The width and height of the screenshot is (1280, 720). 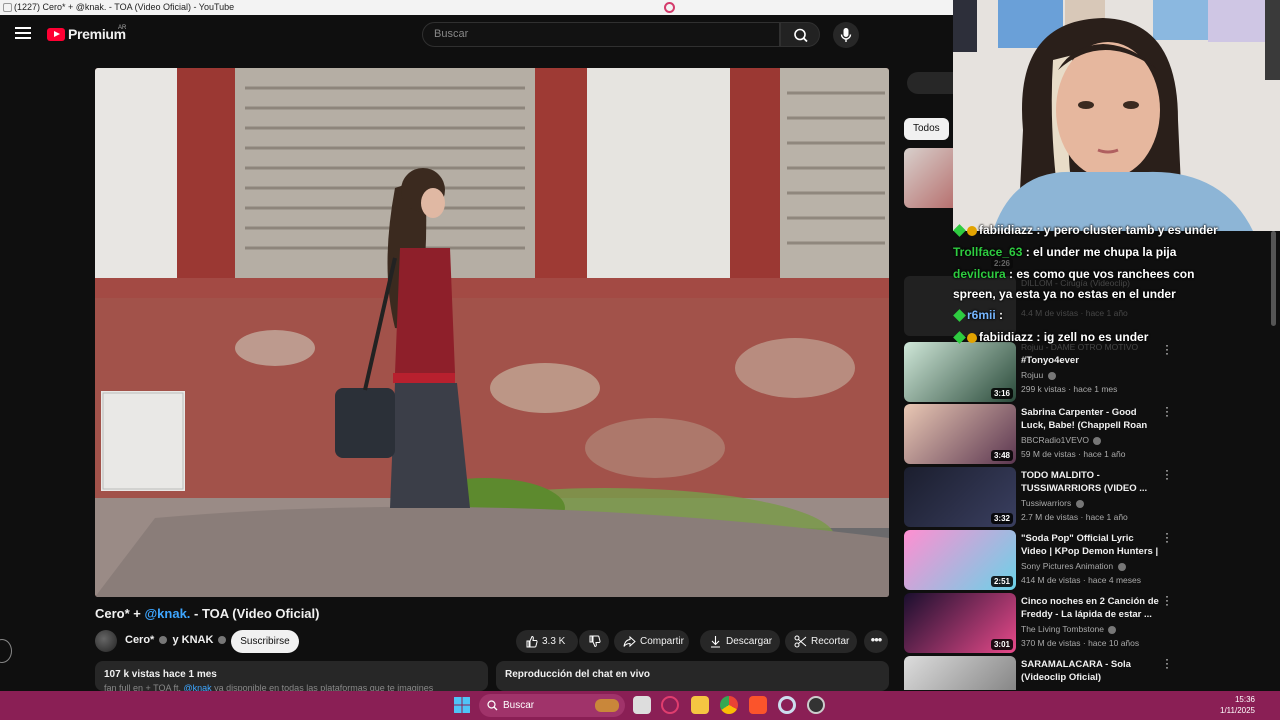 I want to click on video-duration: 3:01, so click(x=1001, y=644).